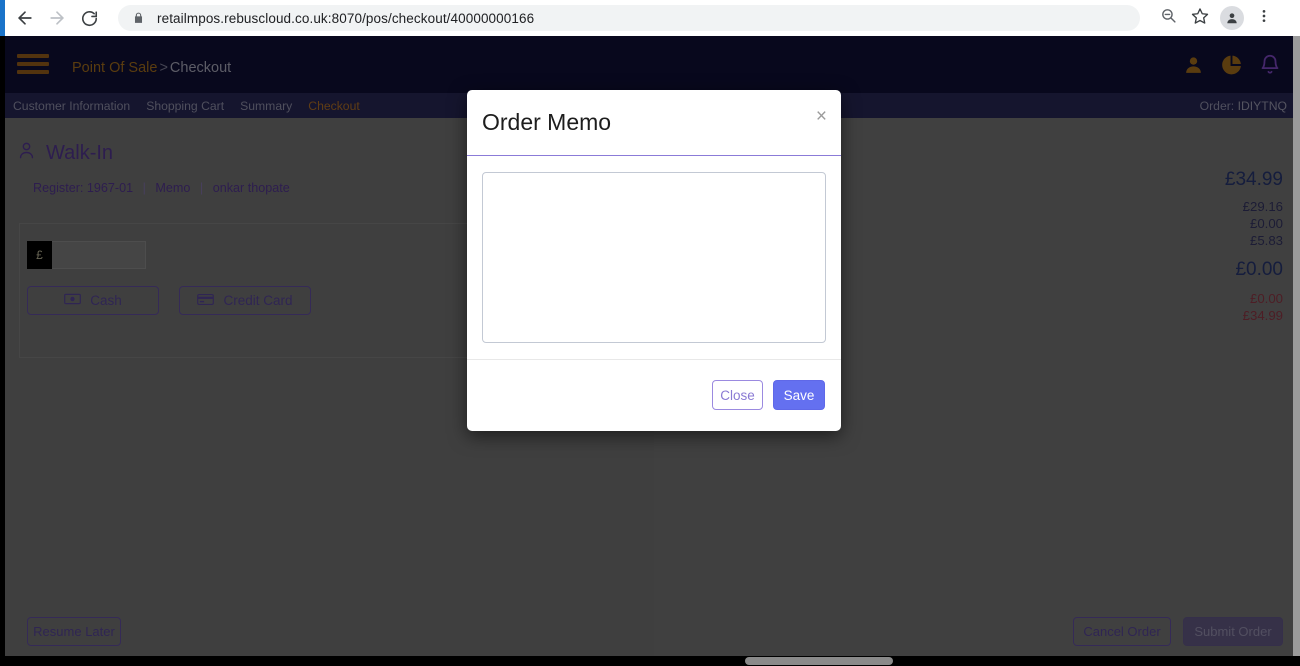 The height and width of the screenshot is (666, 1300). Describe the element at coordinates (1266, 224) in the screenshot. I see `total-line-2: £0.00` at that location.